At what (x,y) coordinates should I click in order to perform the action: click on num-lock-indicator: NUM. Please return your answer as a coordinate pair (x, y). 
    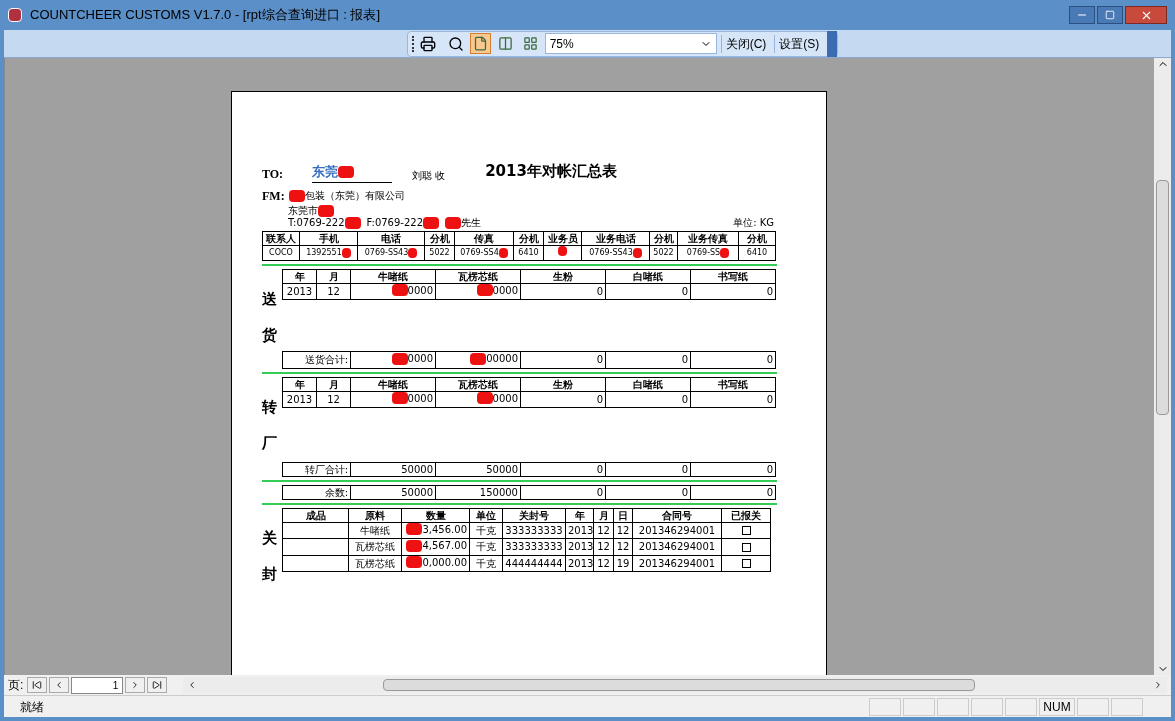
    Looking at the image, I should click on (1057, 706).